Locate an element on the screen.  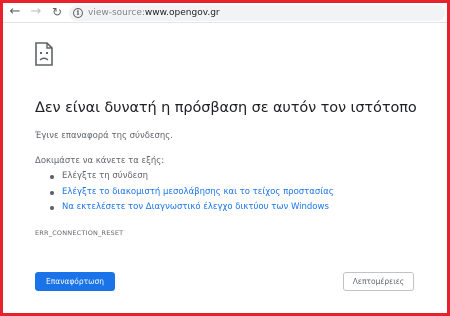
forward-arrow-icon: → is located at coordinates (36, 12).